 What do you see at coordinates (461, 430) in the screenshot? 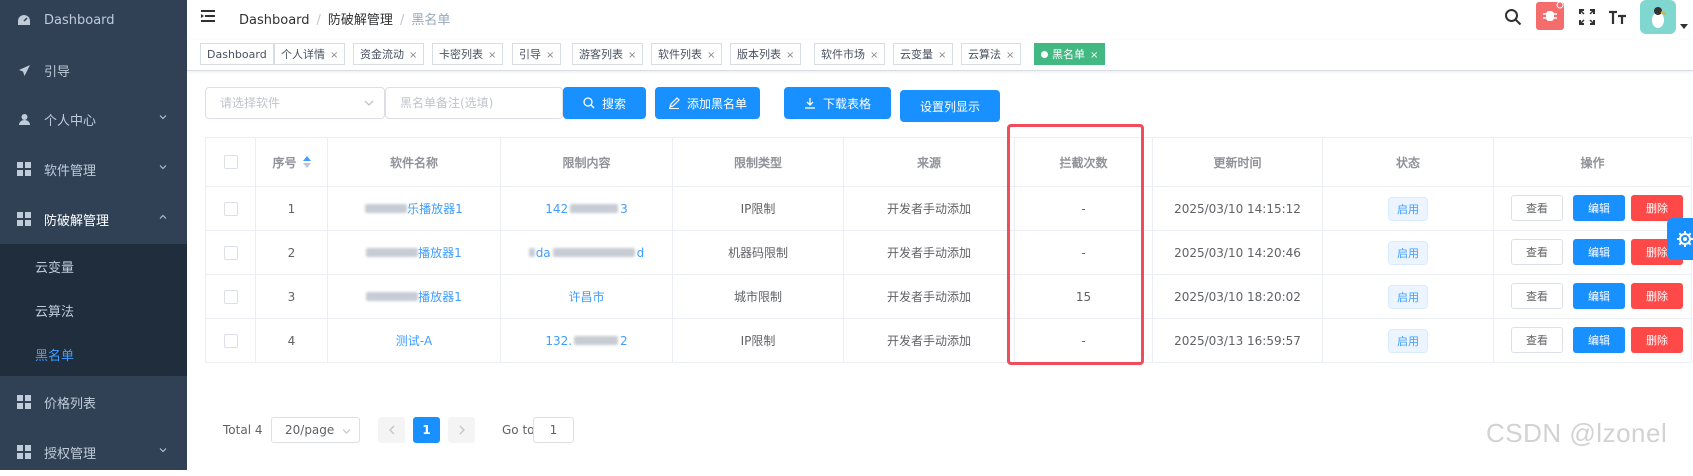
I see `next-page-button` at bounding box center [461, 430].